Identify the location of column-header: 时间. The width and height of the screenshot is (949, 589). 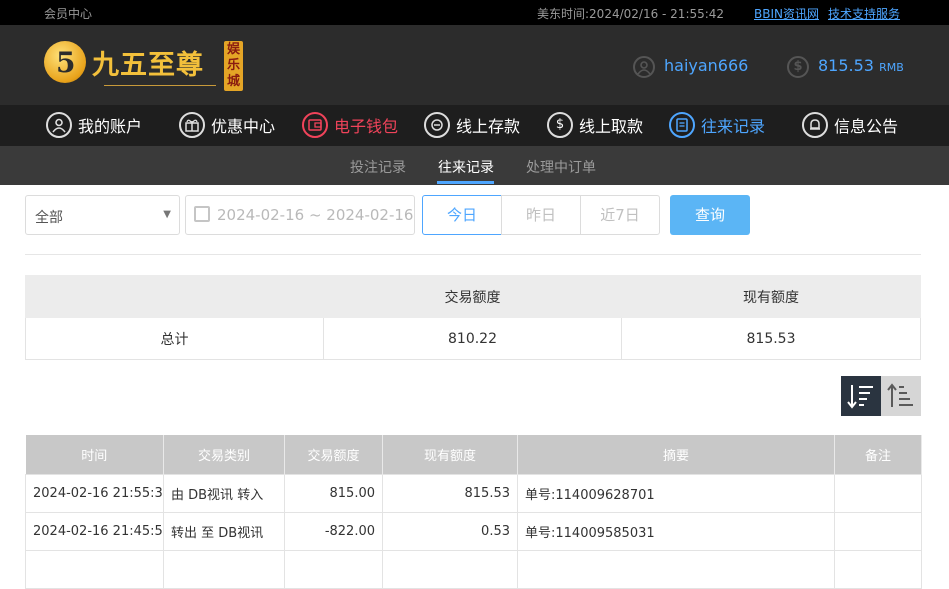
(94, 454).